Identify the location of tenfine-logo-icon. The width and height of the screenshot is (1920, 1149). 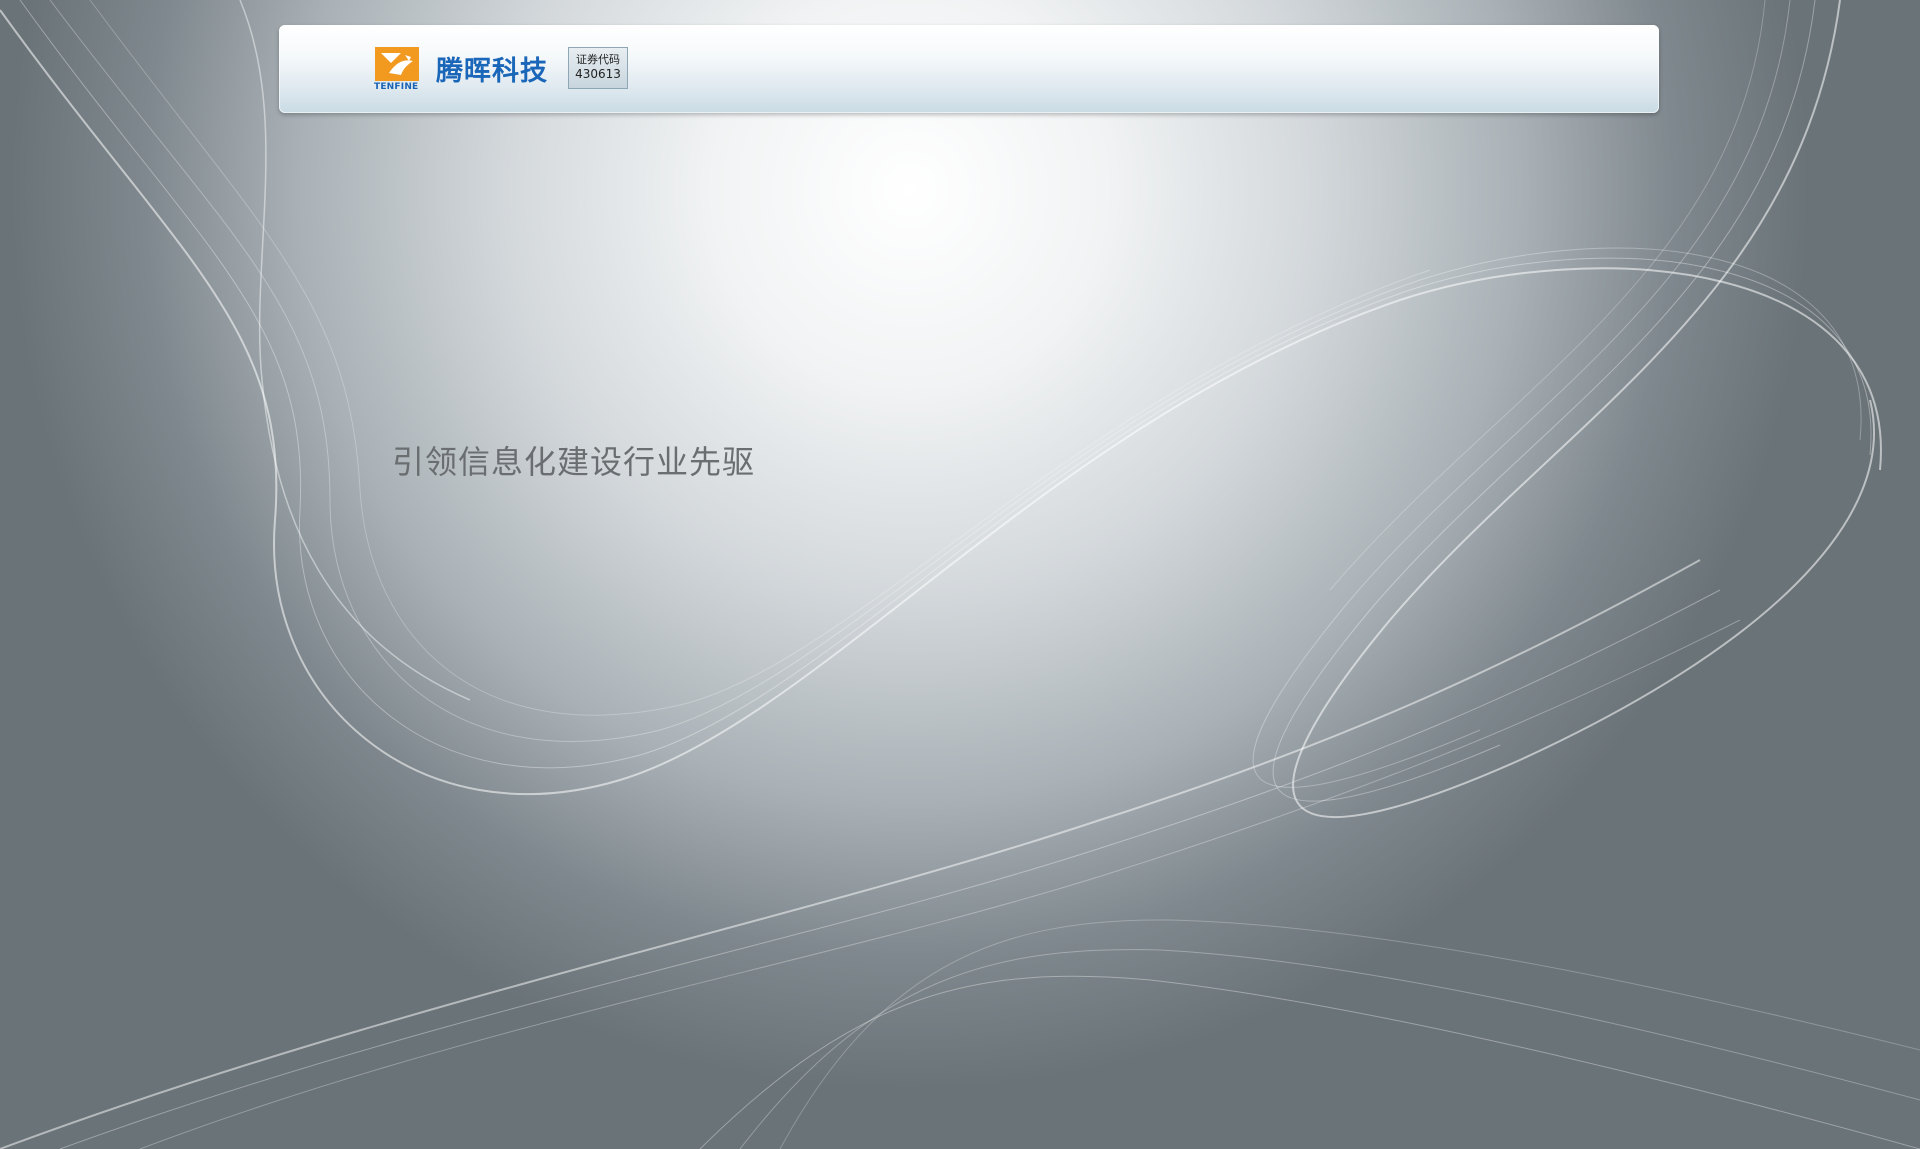
(397, 64).